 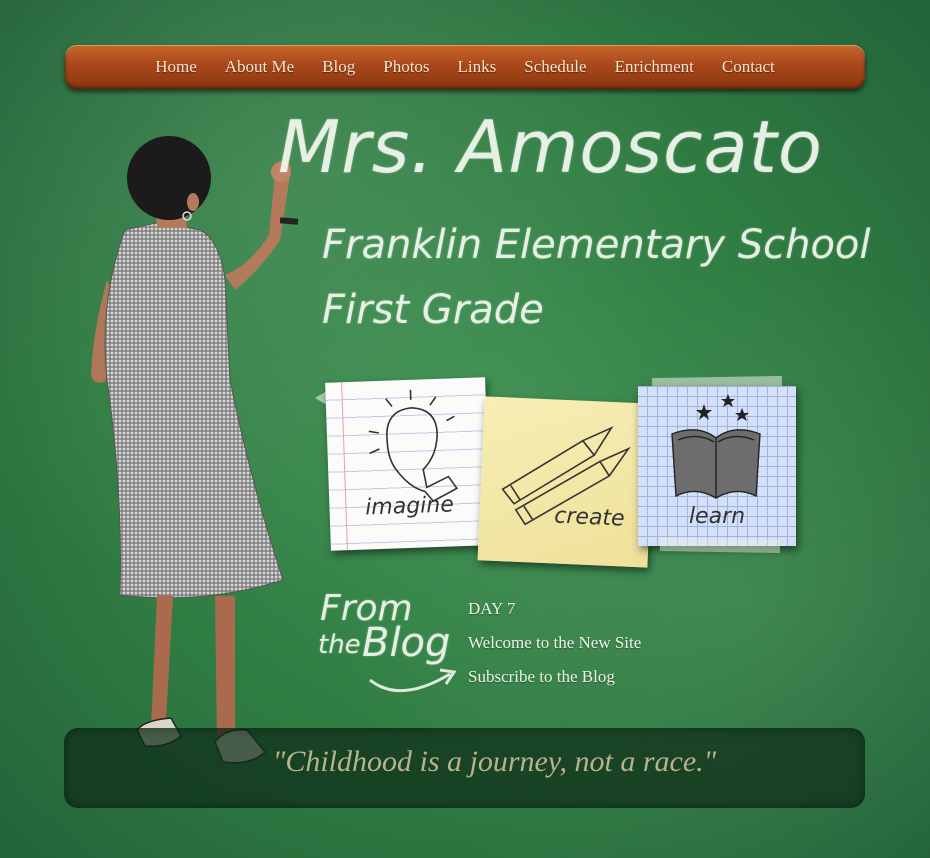 I want to click on learn-card: learn, so click(x=717, y=466).